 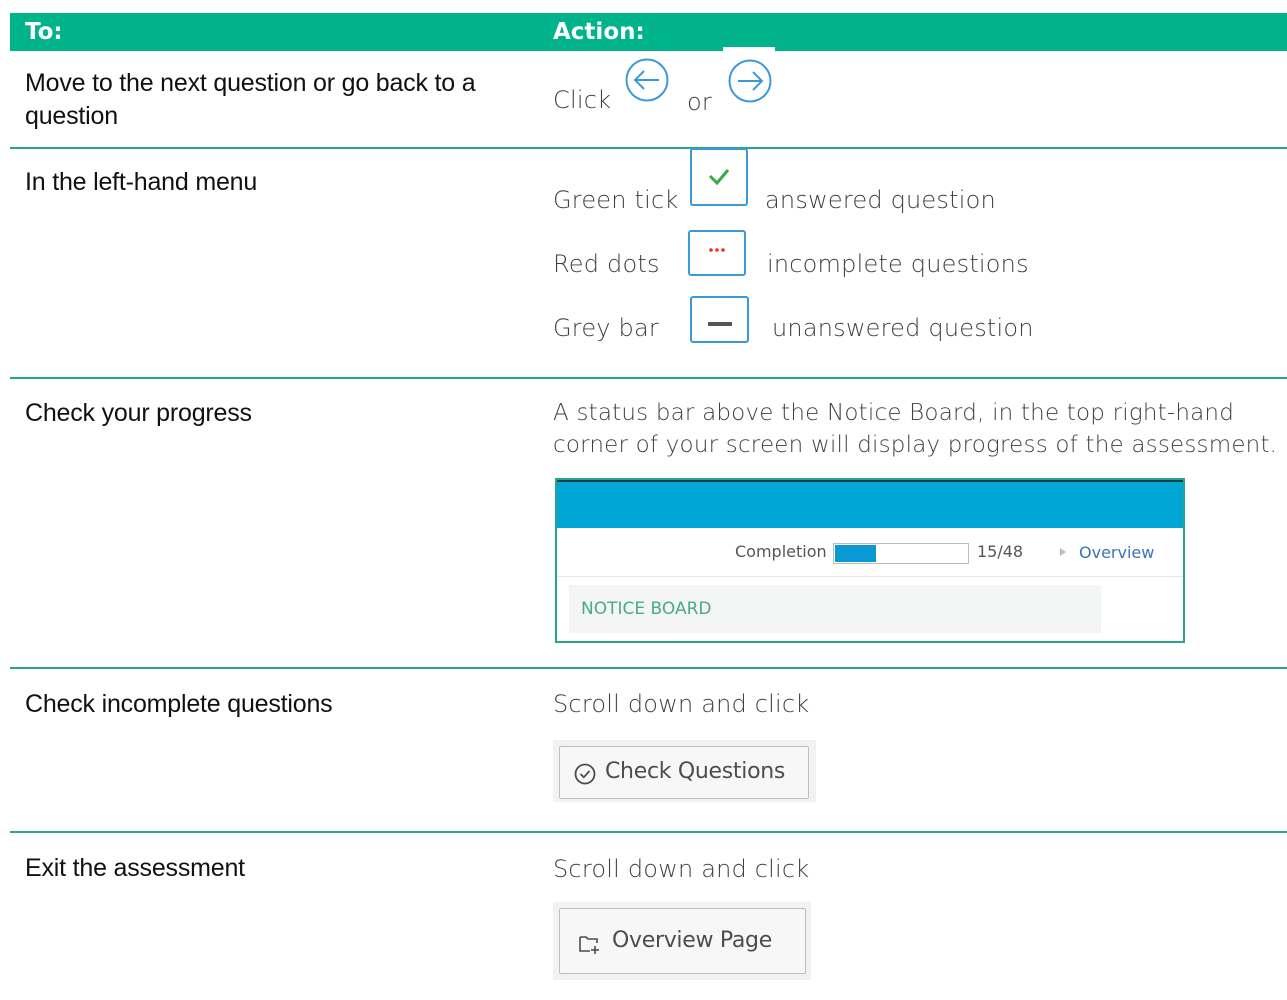 What do you see at coordinates (141, 182) in the screenshot?
I see `row-menu-to: In the left-hand menu` at bounding box center [141, 182].